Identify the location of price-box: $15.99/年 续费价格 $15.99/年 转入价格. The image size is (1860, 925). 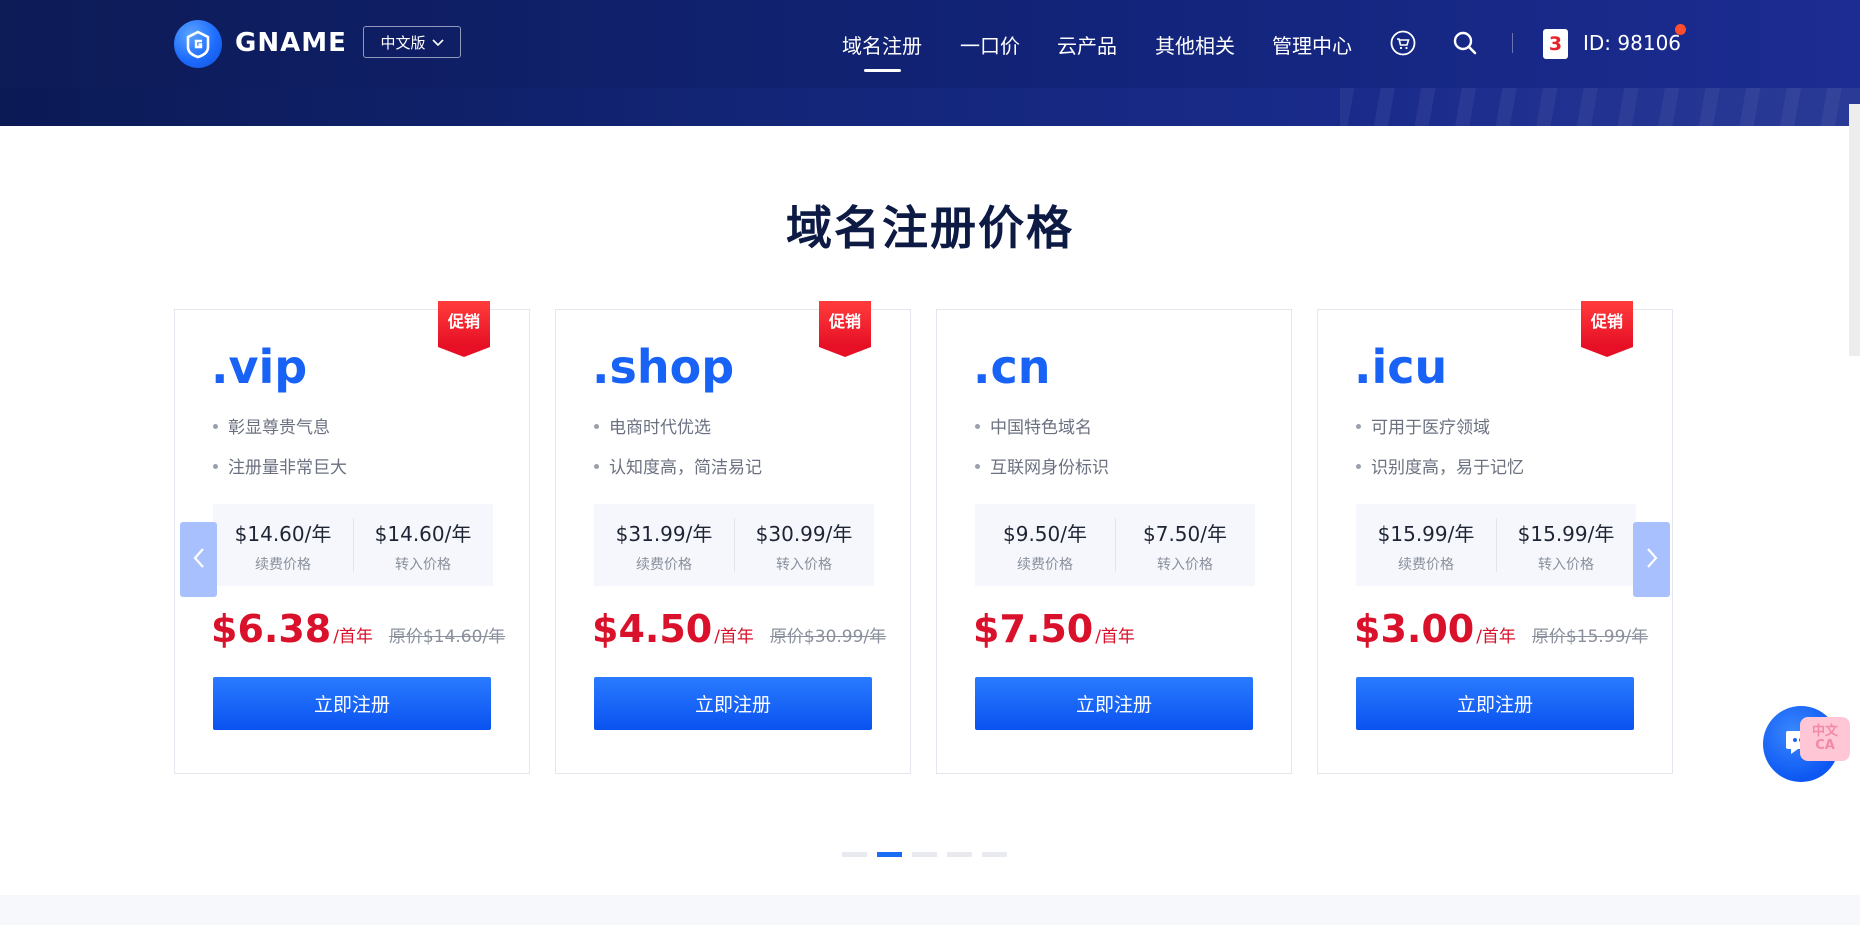
(1496, 545).